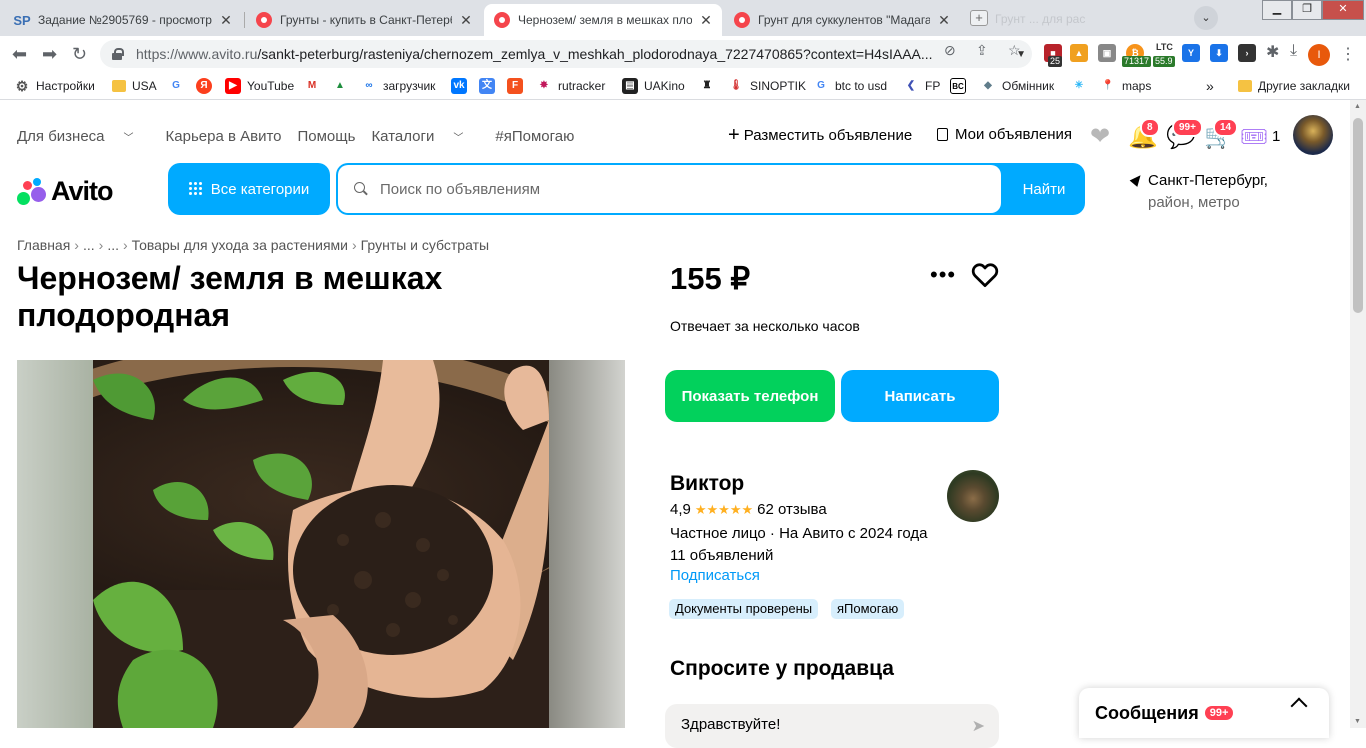  I want to click on scroll-down-icon: ▼, so click(1357, 721).